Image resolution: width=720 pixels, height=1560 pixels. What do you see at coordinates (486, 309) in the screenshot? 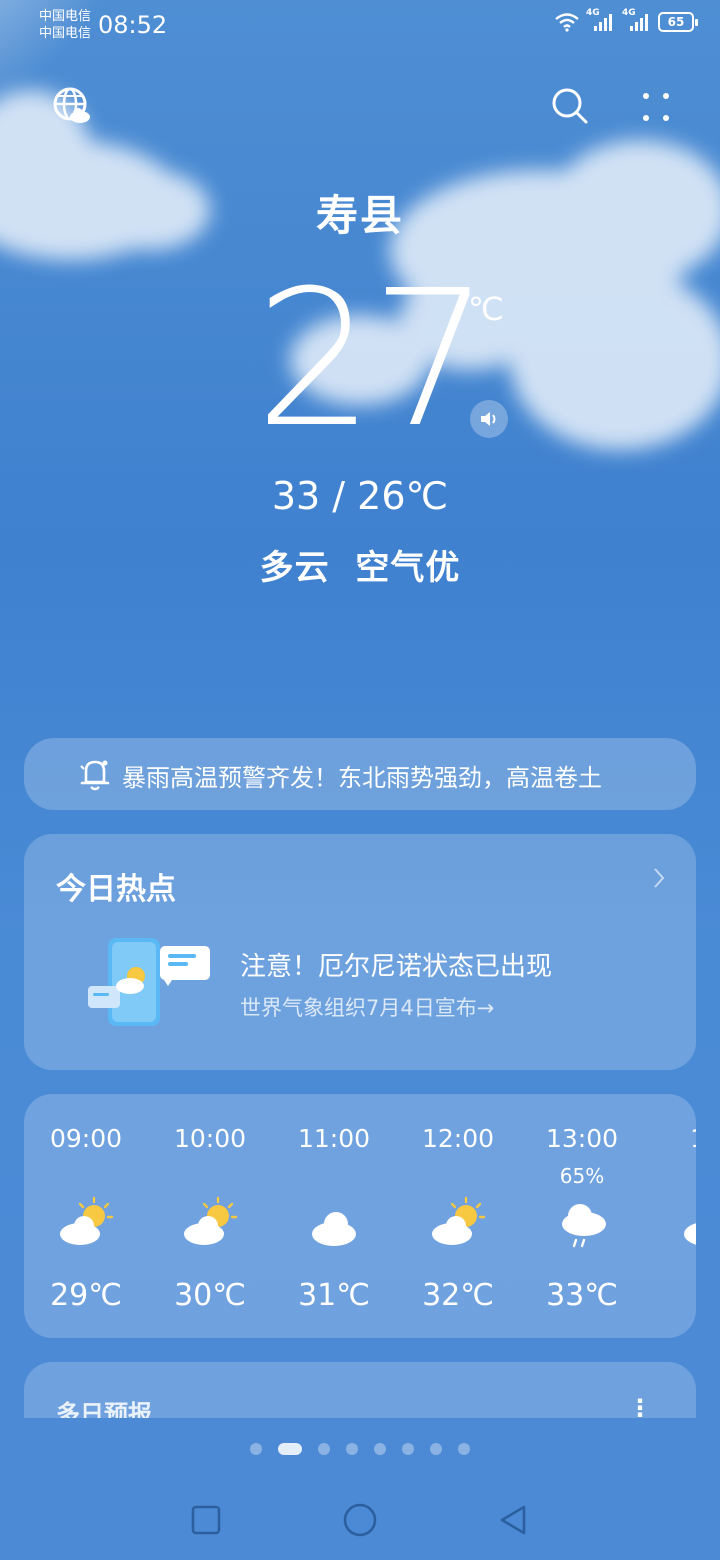
I see `temperature-unit: ℃` at bounding box center [486, 309].